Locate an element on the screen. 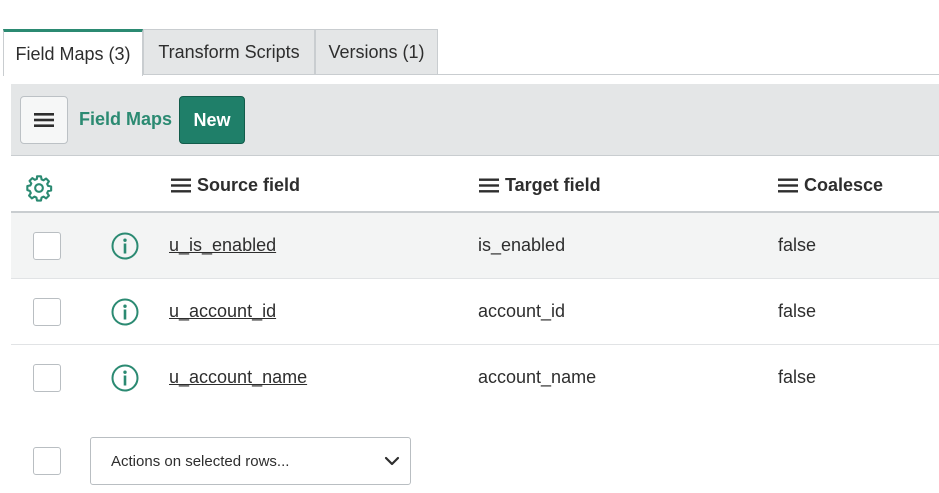 The width and height of the screenshot is (939, 493). list-context-menu-button is located at coordinates (44, 120).